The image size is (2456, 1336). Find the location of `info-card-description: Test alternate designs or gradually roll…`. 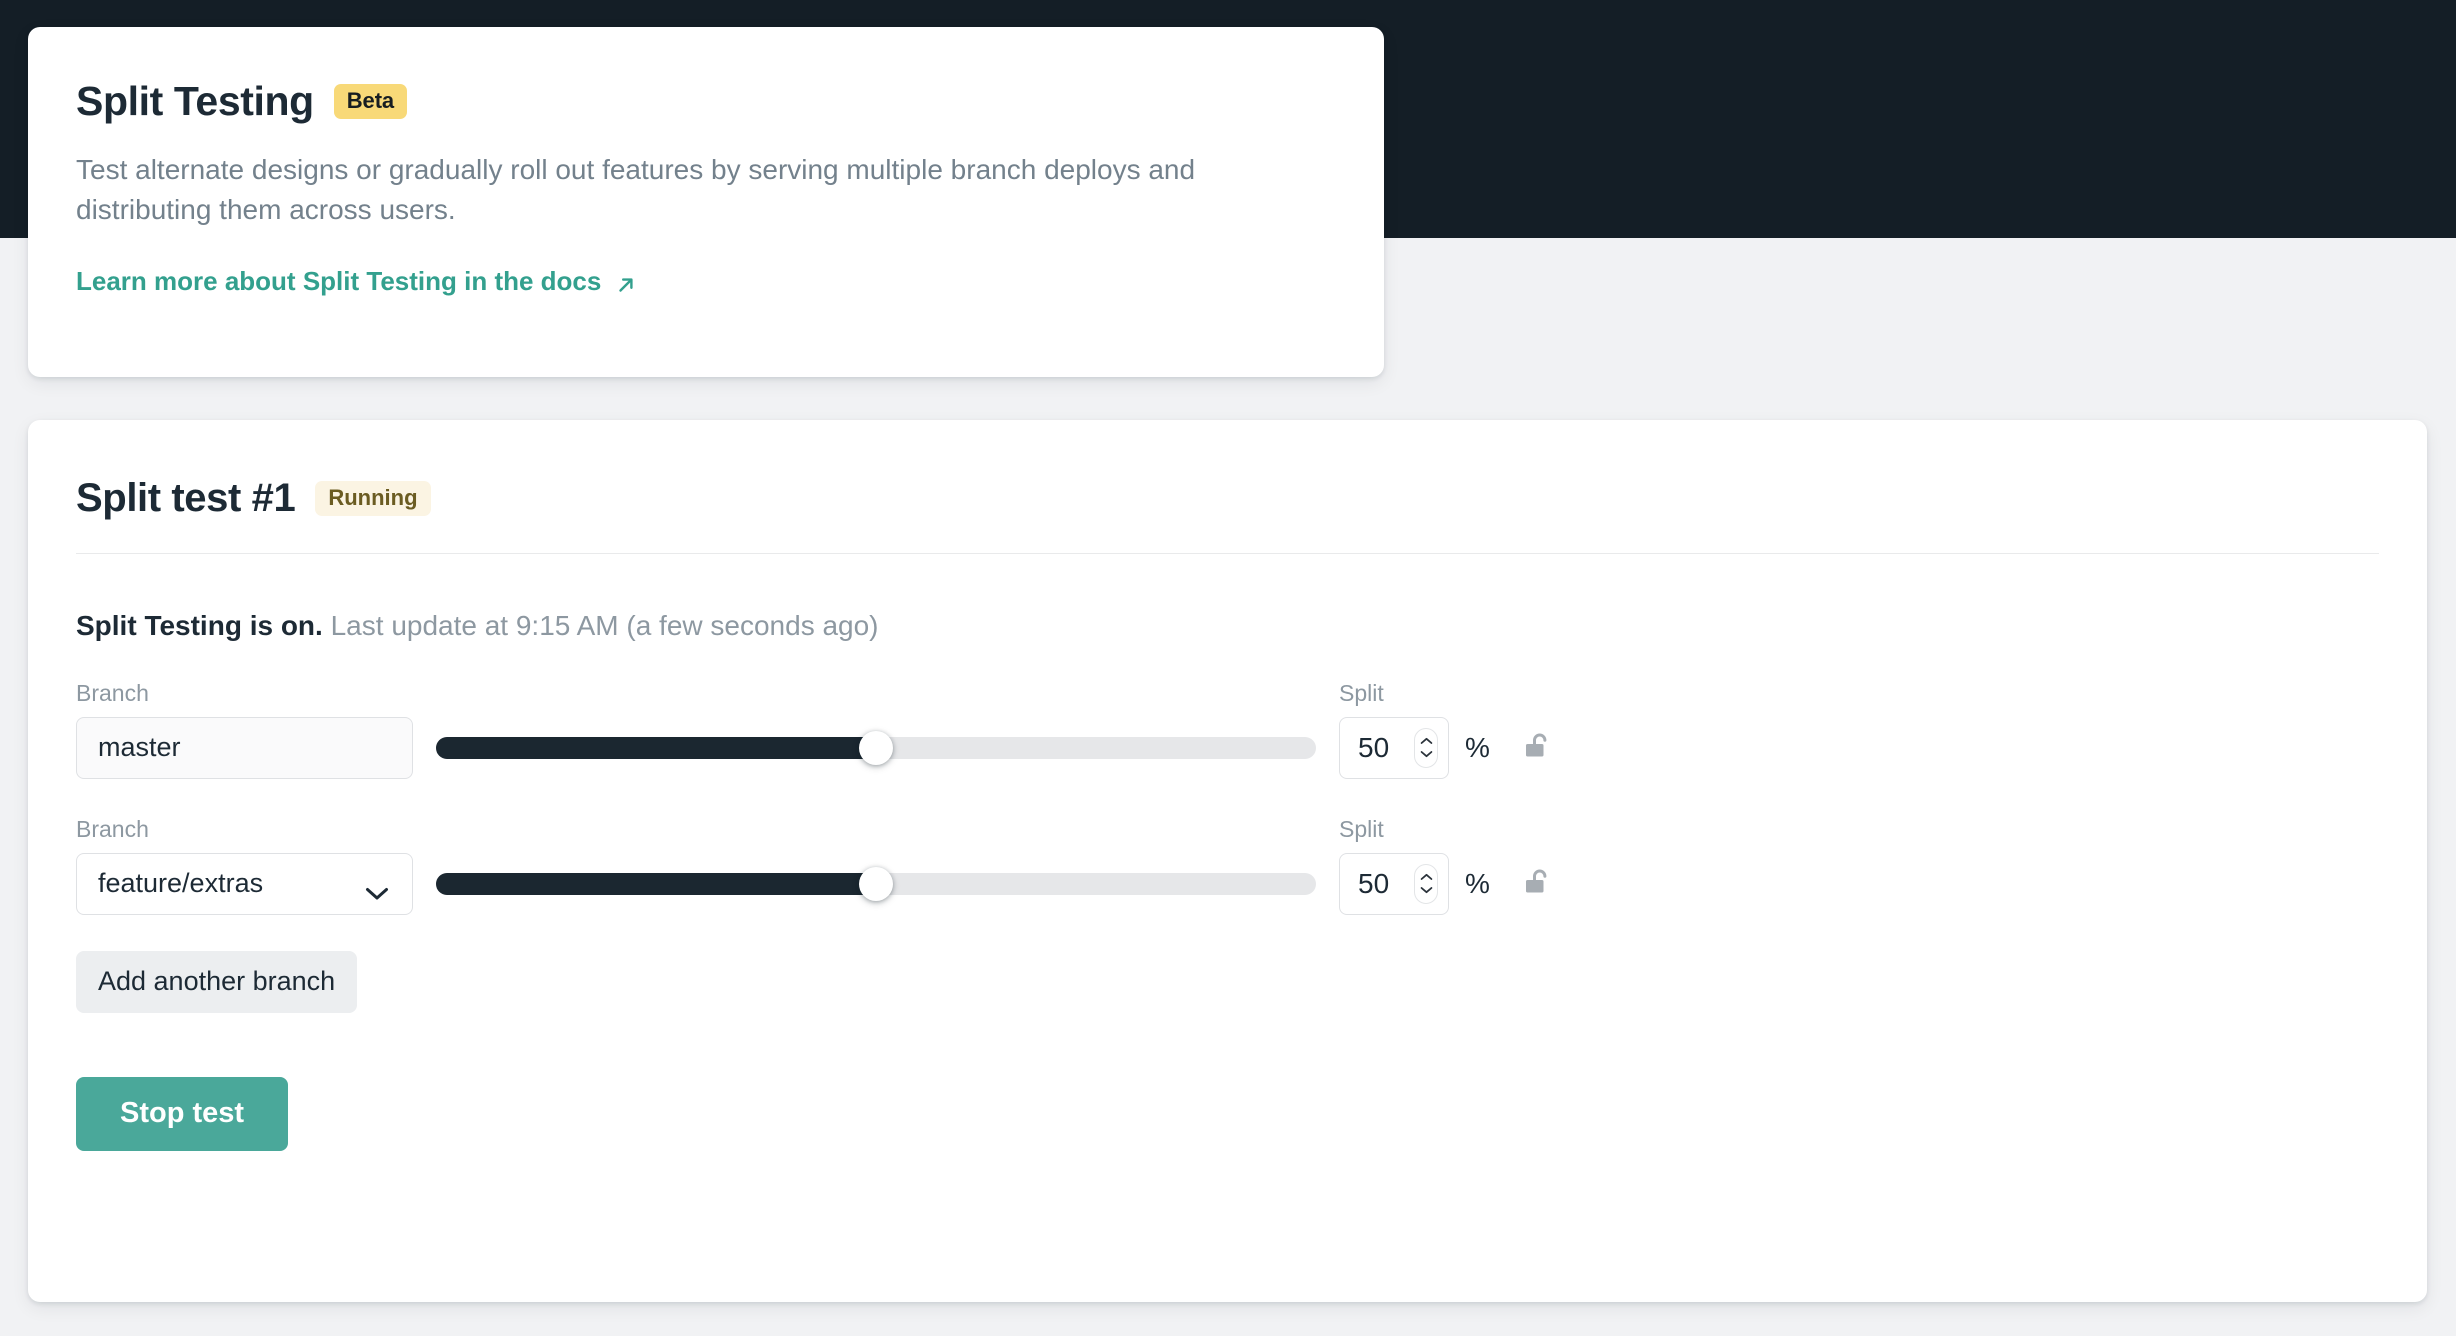

info-card-description: Test alternate designs or gradually roll… is located at coordinates (636, 190).